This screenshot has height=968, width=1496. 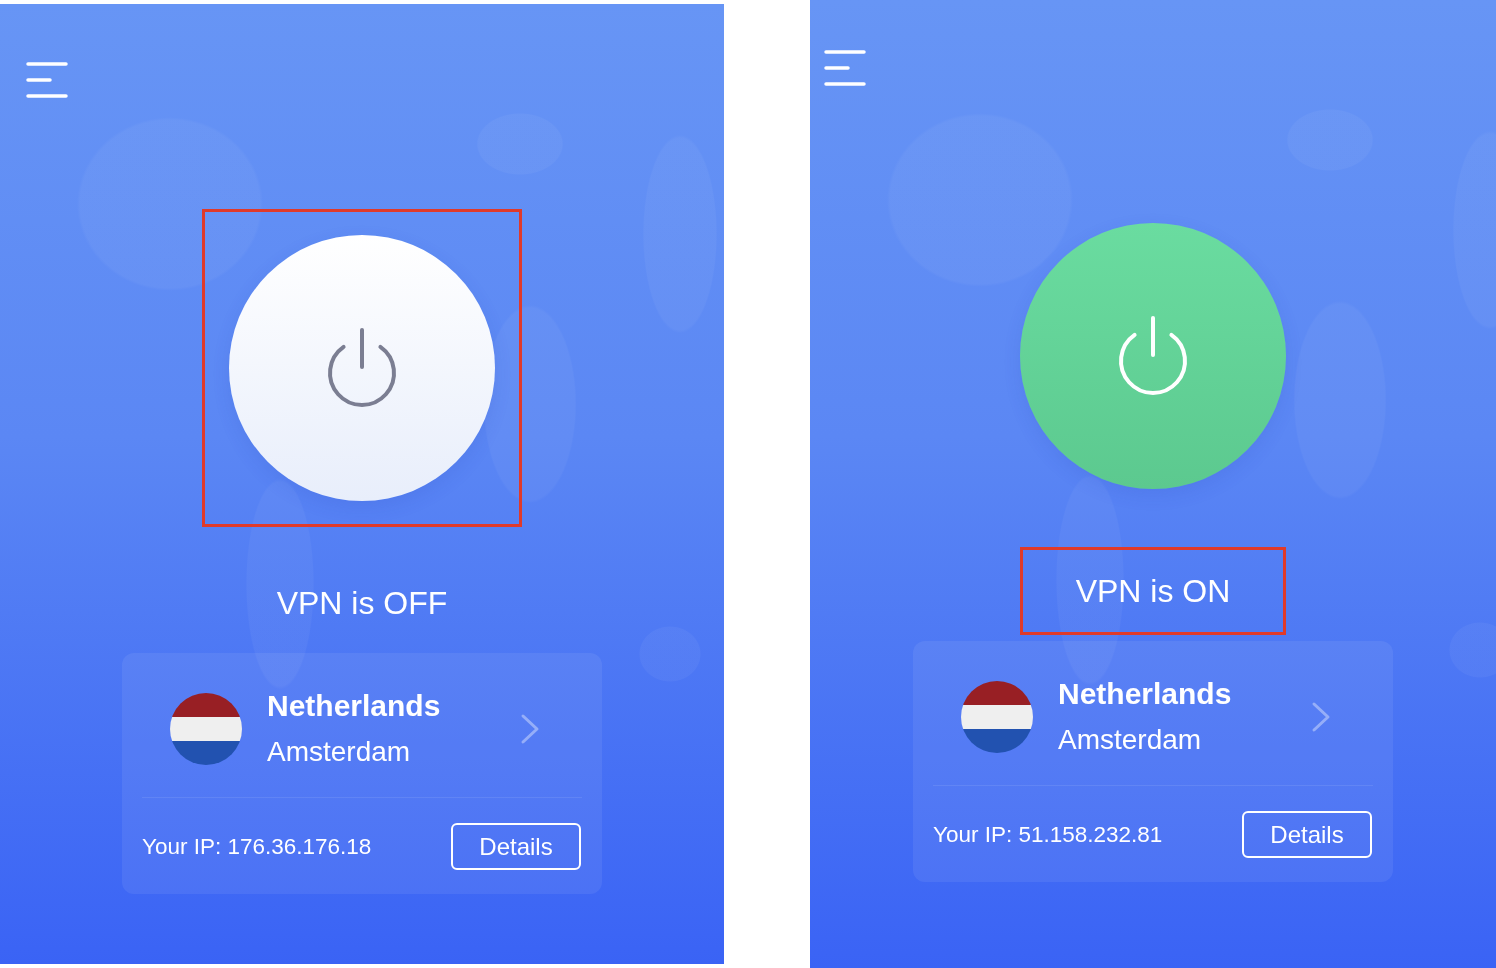 What do you see at coordinates (362, 603) in the screenshot?
I see `vpn-status-text: VPN is OFF` at bounding box center [362, 603].